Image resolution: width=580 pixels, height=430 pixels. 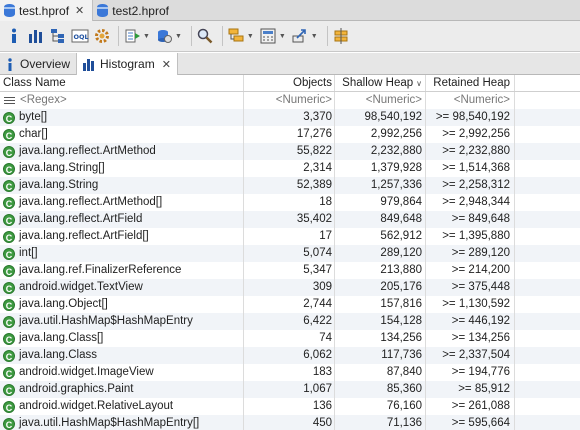 What do you see at coordinates (81, 287) in the screenshot?
I see `class-name: android.widget.TextView` at bounding box center [81, 287].